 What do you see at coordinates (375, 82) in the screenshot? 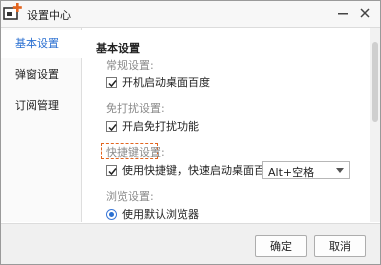
I see `scroll-thumb` at bounding box center [375, 82].